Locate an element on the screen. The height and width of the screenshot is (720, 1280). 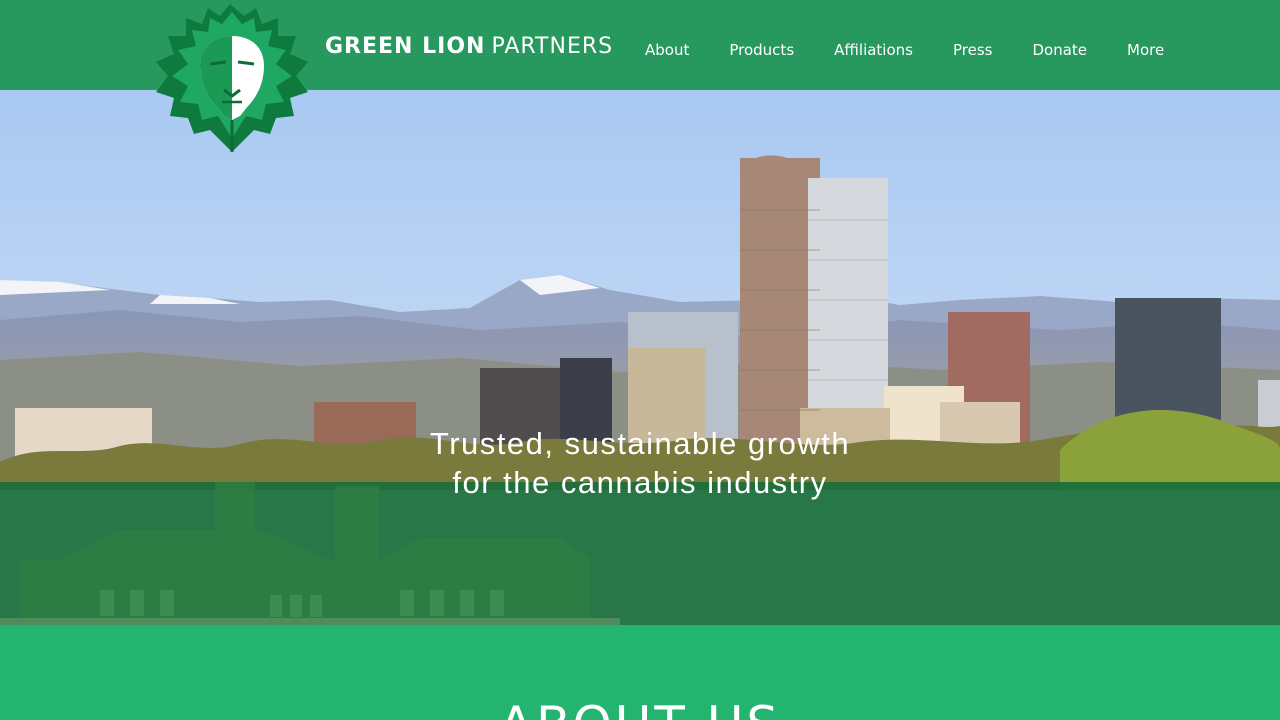
about-heading: ABOUT US is located at coordinates (640, 707).